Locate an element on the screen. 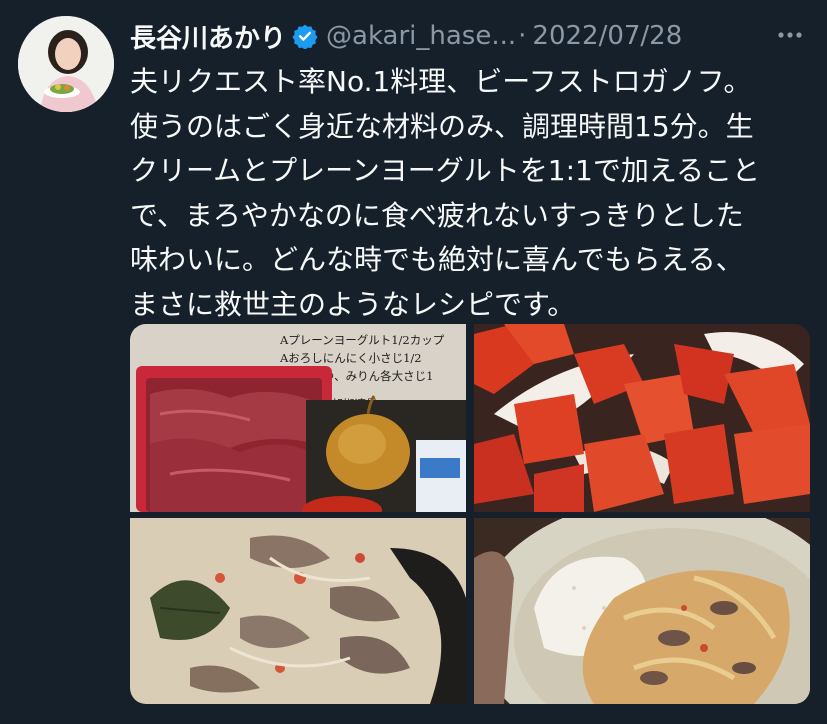 Image resolution: width=827 pixels, height=724 pixels. photo-plated is located at coordinates (642, 611).